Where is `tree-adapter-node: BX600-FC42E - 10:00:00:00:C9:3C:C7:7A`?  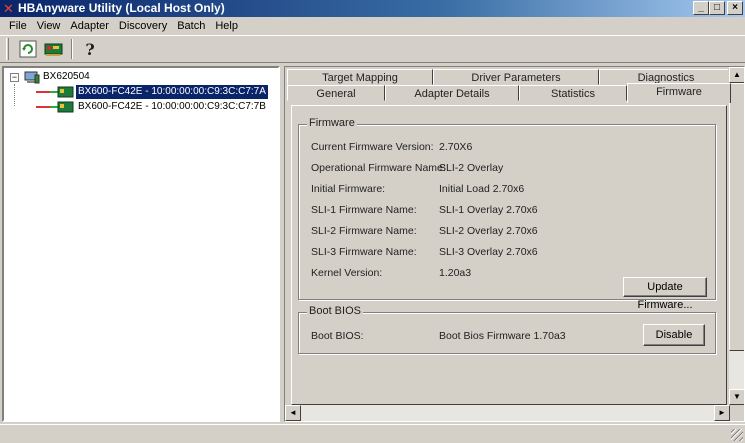
tree-adapter-node: BX600-FC42E - 10:00:00:00:C9:3C:C7:7A is located at coordinates (152, 92).